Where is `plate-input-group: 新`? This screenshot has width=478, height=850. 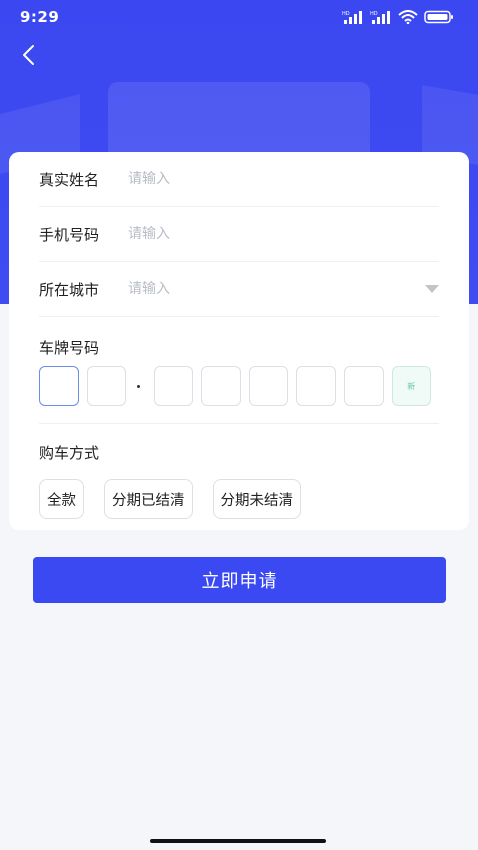 plate-input-group: 新 is located at coordinates (239, 393).